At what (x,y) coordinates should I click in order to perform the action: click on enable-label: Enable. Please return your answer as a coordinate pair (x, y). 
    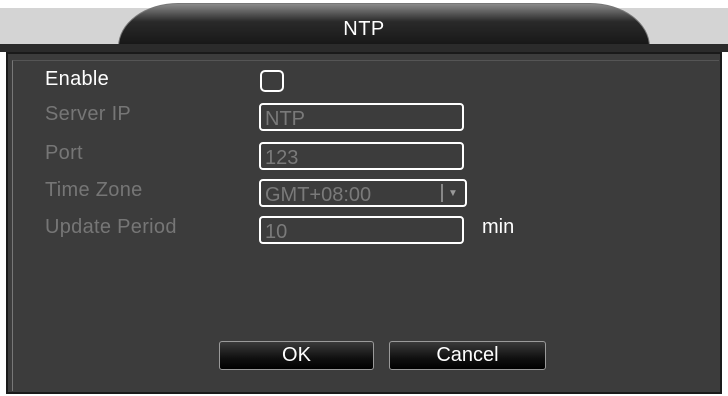
    Looking at the image, I should click on (77, 79).